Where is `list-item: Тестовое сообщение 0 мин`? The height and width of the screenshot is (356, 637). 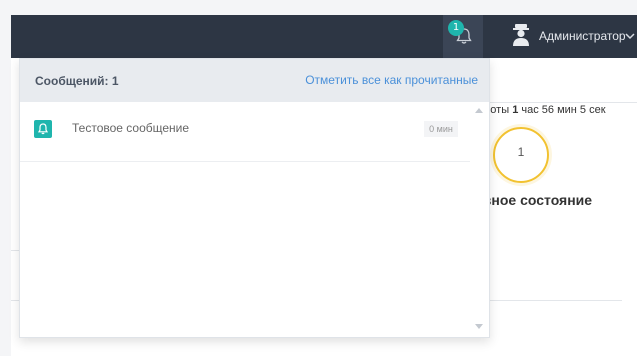 list-item: Тестовое сообщение 0 мин is located at coordinates (245, 132).